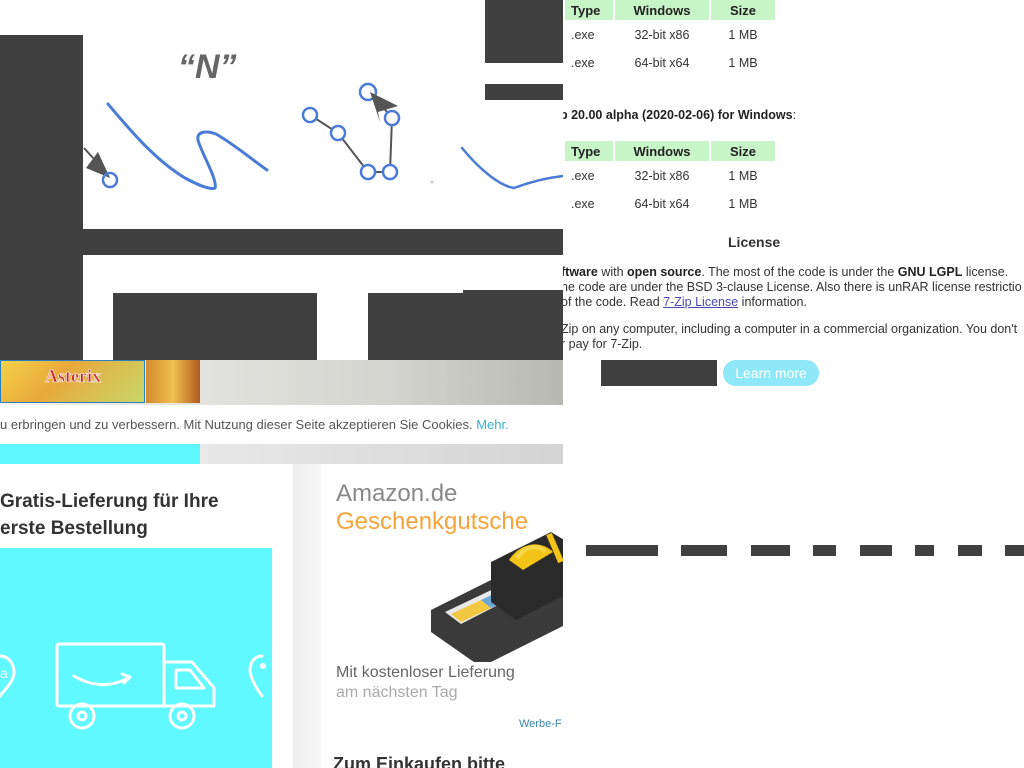 This screenshot has width=1024, height=768. I want to click on shopping-heading: Zum Einkaufen bitte, so click(419, 761).